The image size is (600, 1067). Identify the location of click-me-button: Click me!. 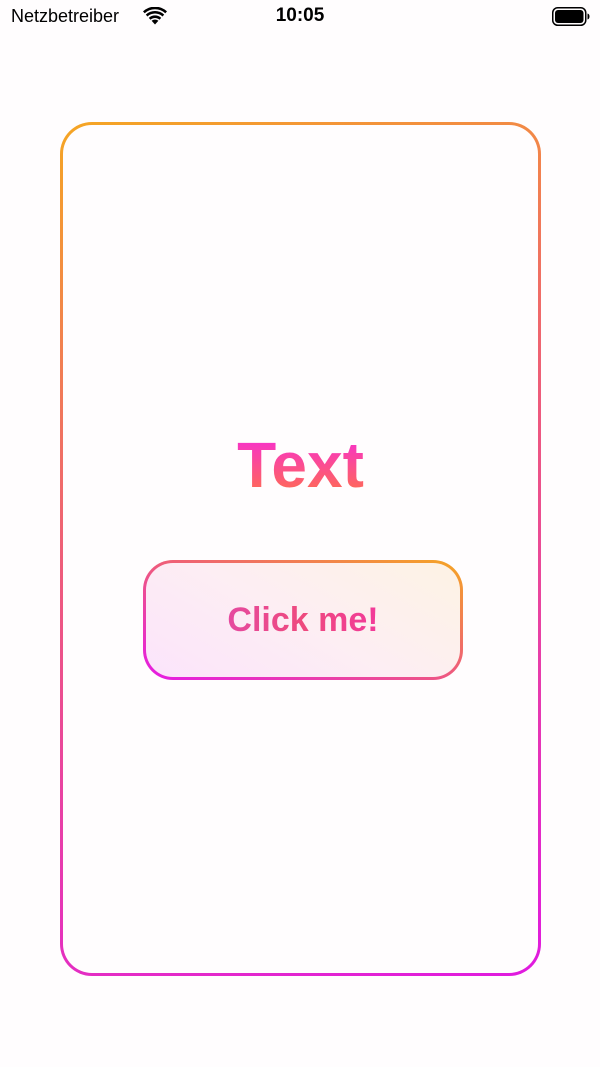
(303, 620).